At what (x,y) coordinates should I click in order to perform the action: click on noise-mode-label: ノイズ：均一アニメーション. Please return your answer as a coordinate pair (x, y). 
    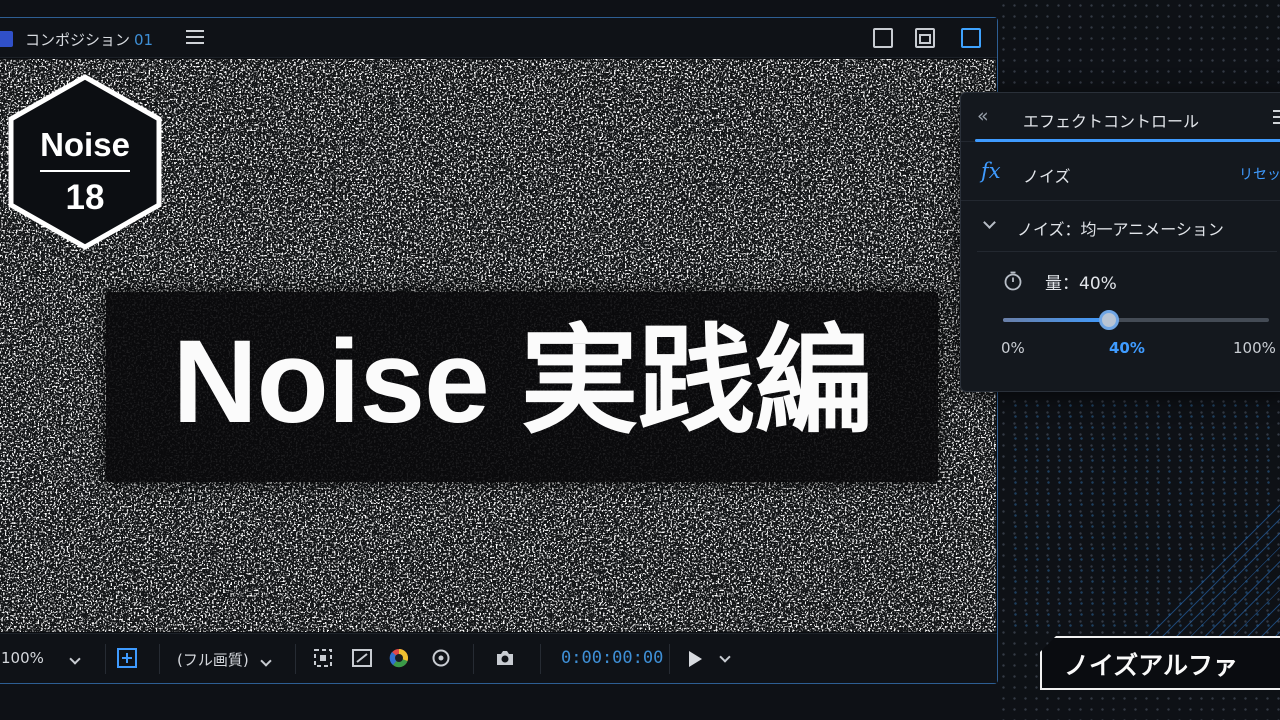
    Looking at the image, I should click on (1120, 229).